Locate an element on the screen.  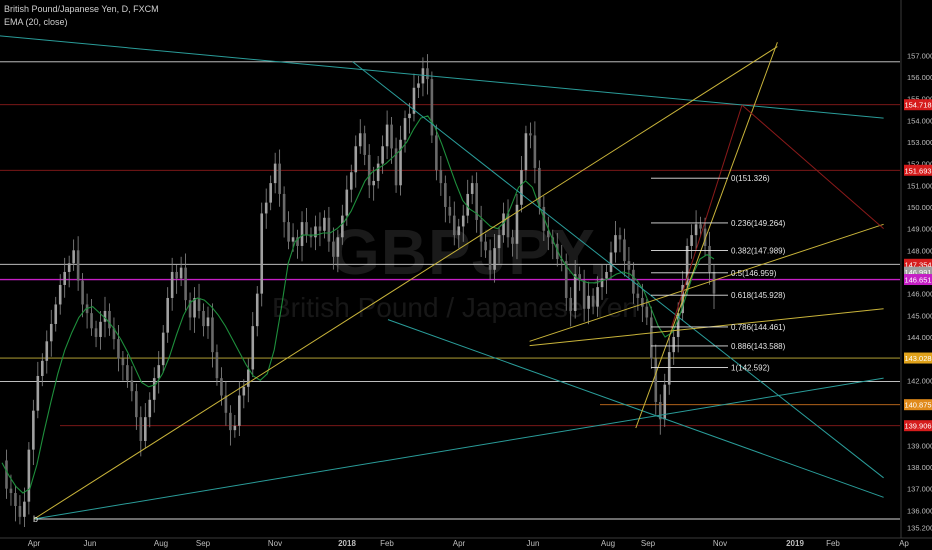
y-tick-label: 145.000 is located at coordinates (919, 315).